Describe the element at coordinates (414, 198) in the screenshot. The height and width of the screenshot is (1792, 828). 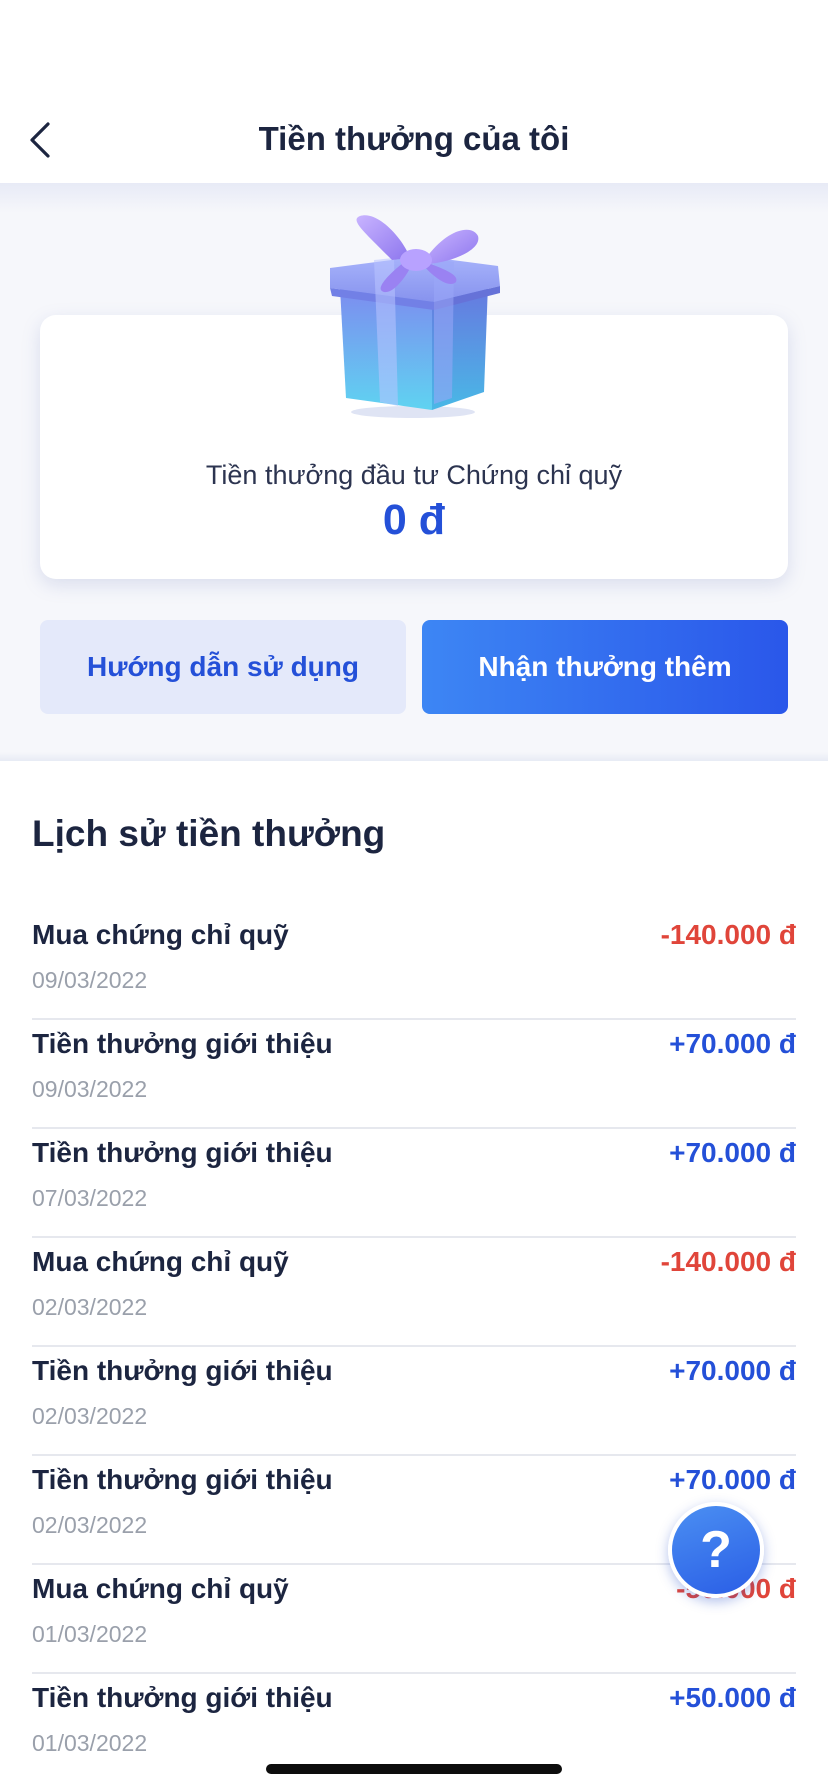
I see `header-shadow` at that location.